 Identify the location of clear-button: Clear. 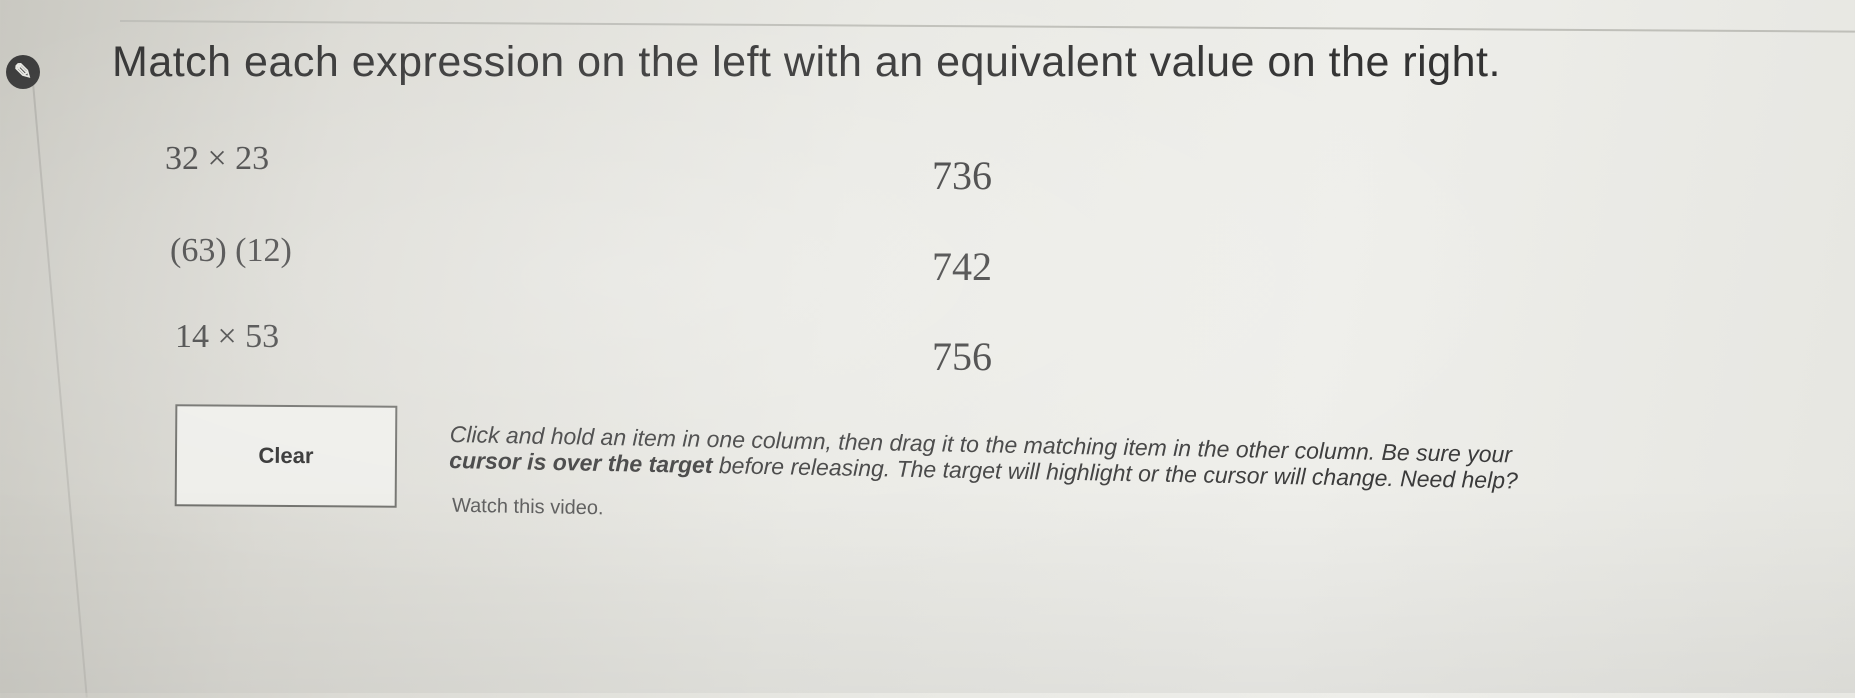
(286, 456).